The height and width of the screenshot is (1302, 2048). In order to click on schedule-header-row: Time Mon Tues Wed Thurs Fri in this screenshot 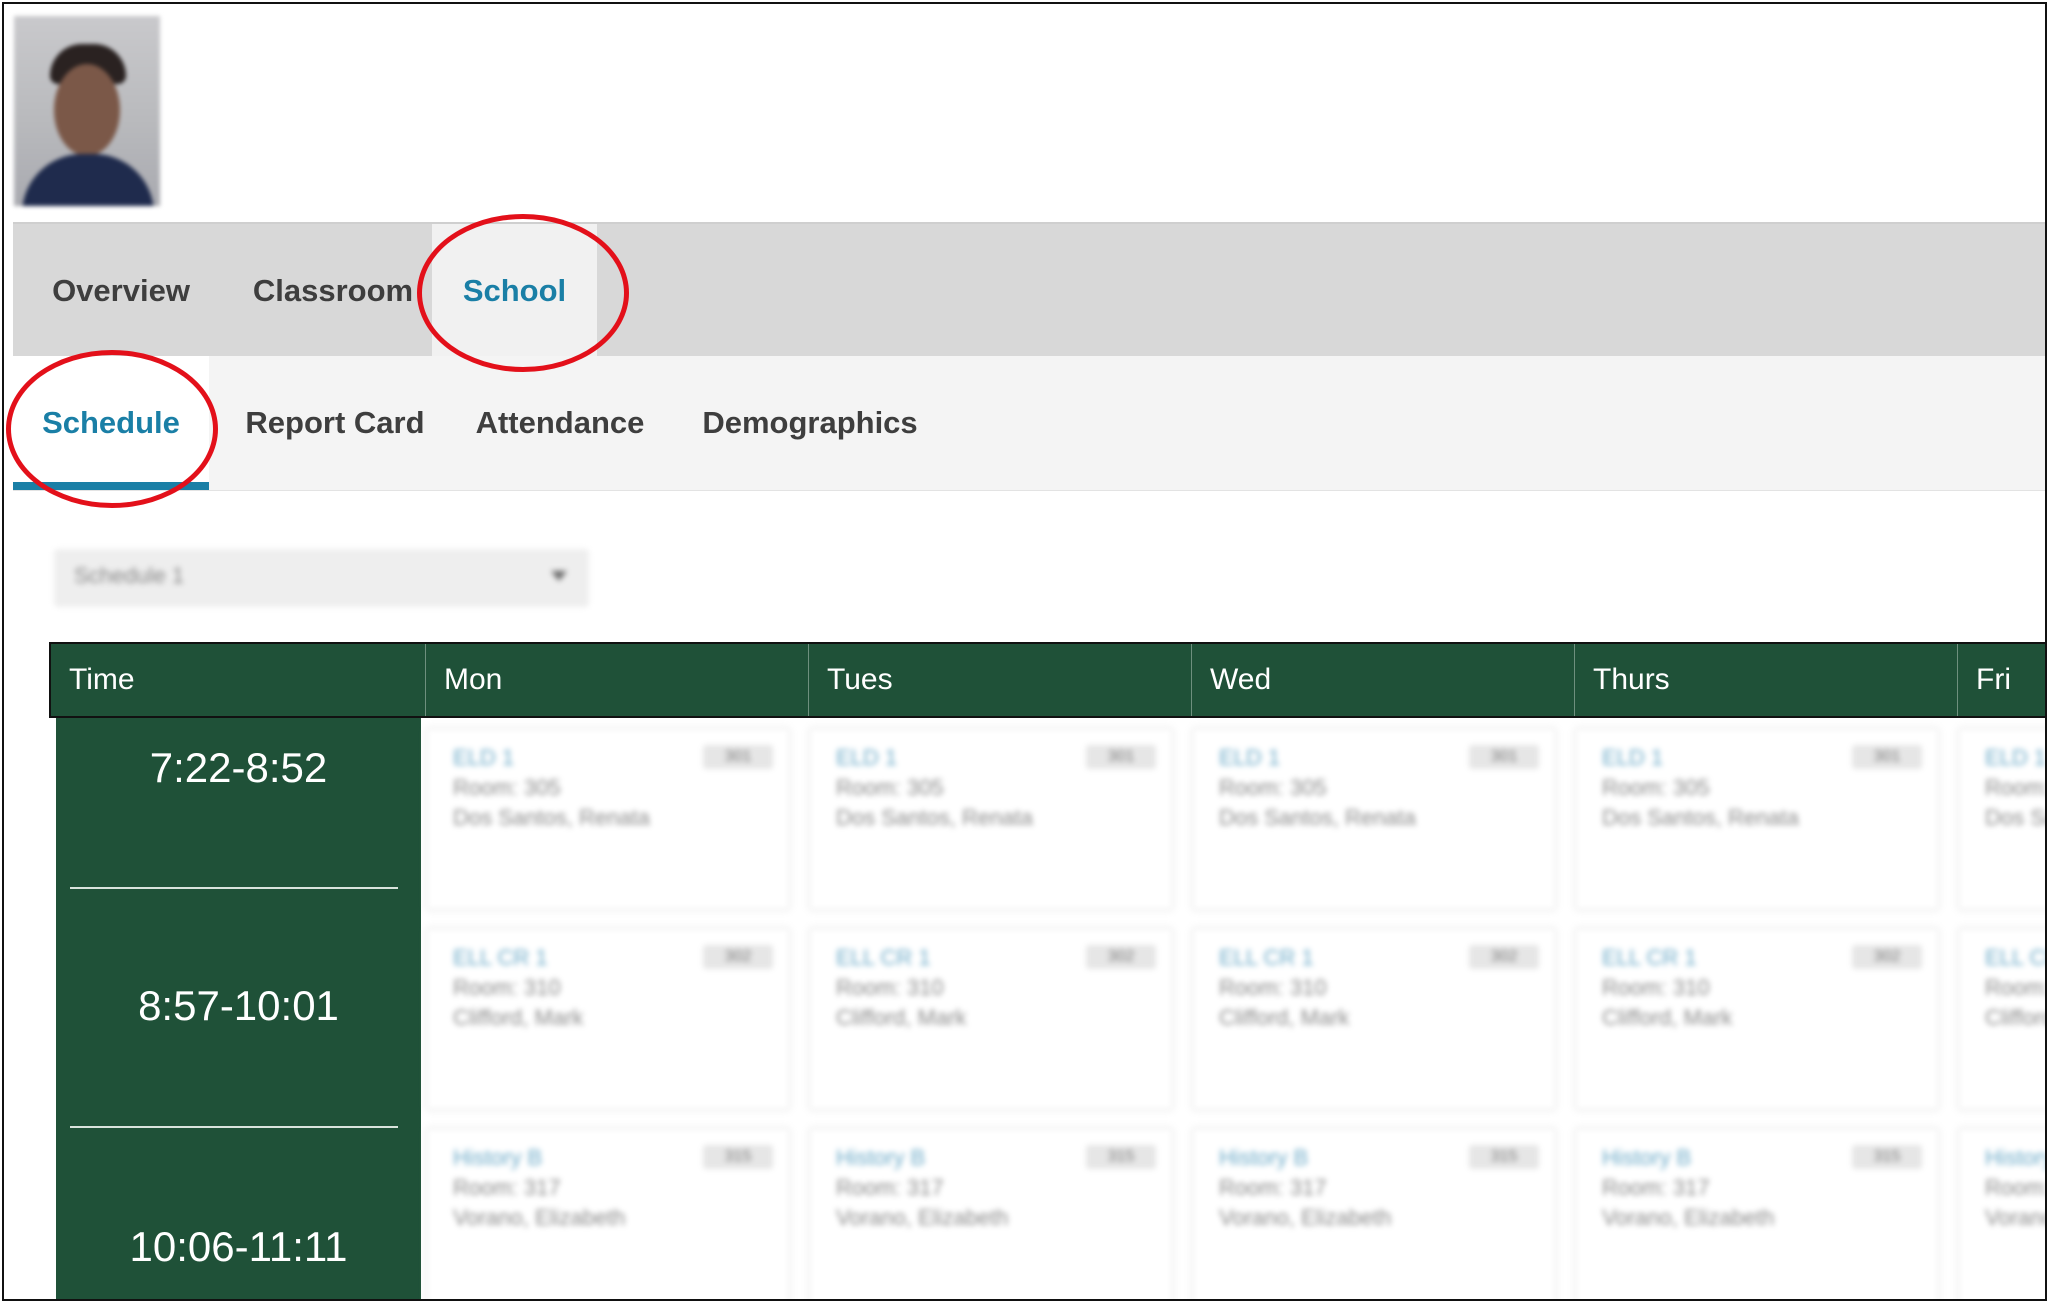, I will do `click(1047, 680)`.